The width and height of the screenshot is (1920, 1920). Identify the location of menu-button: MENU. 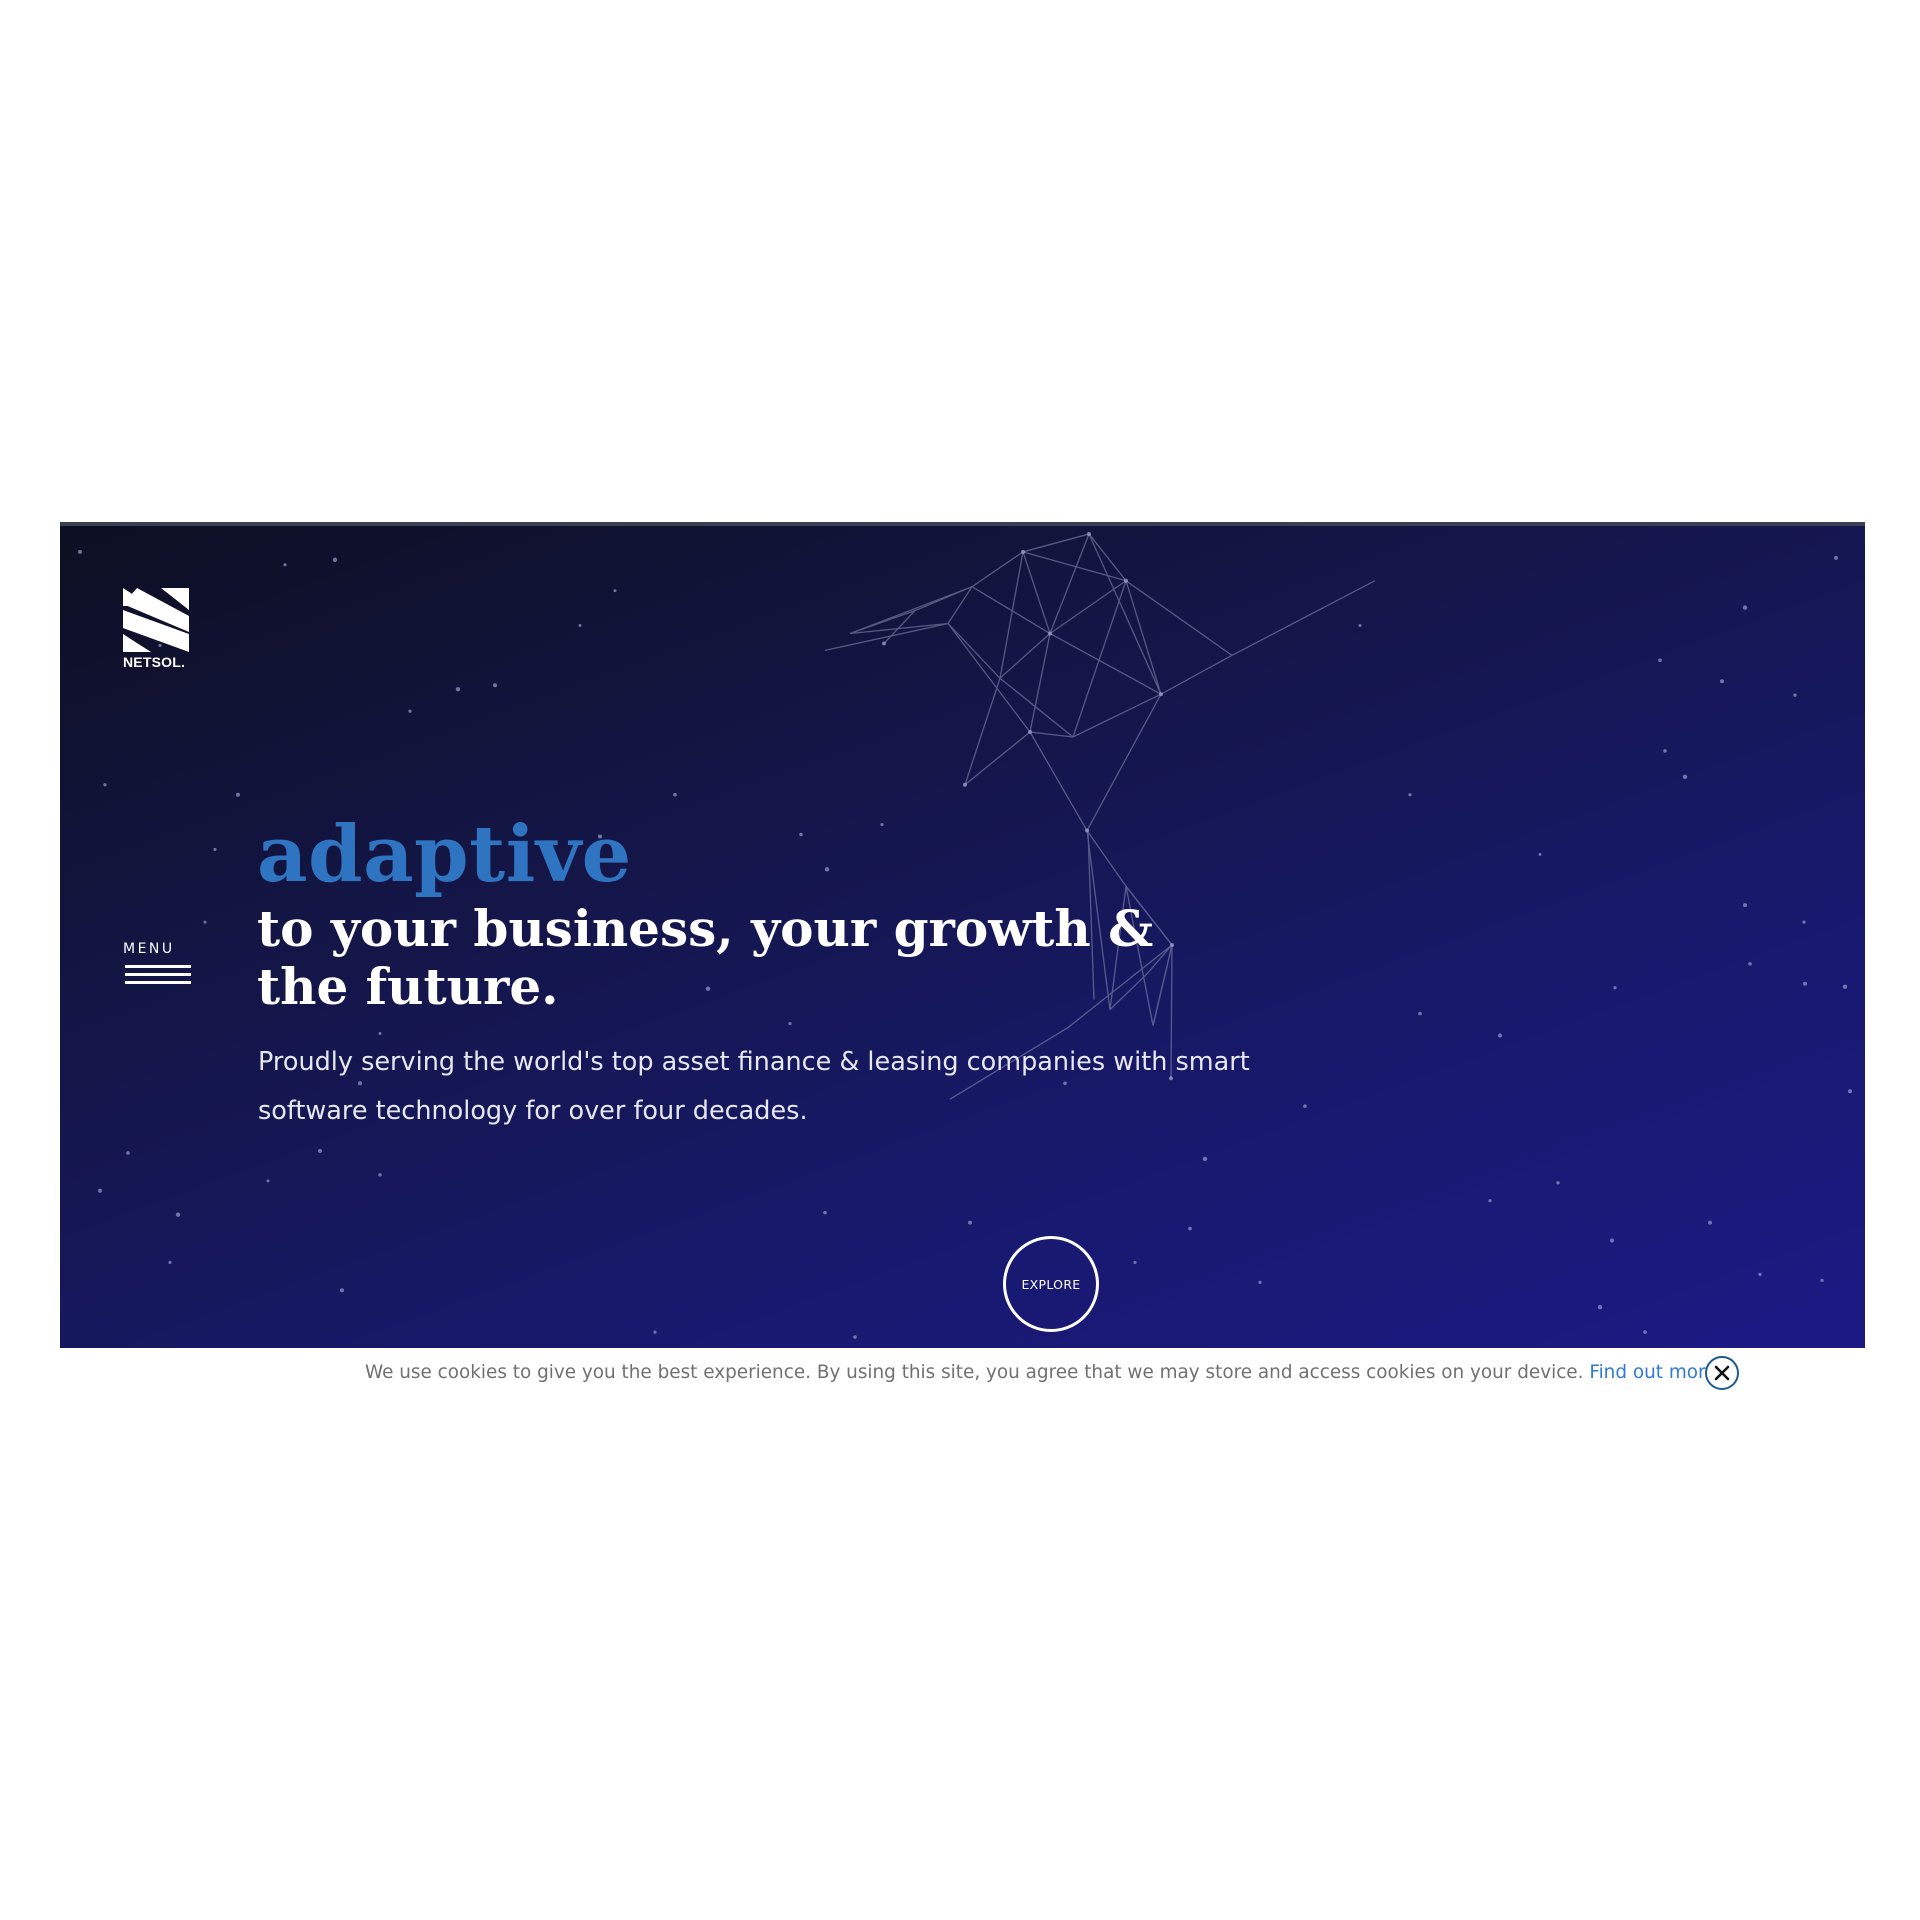
(158, 971).